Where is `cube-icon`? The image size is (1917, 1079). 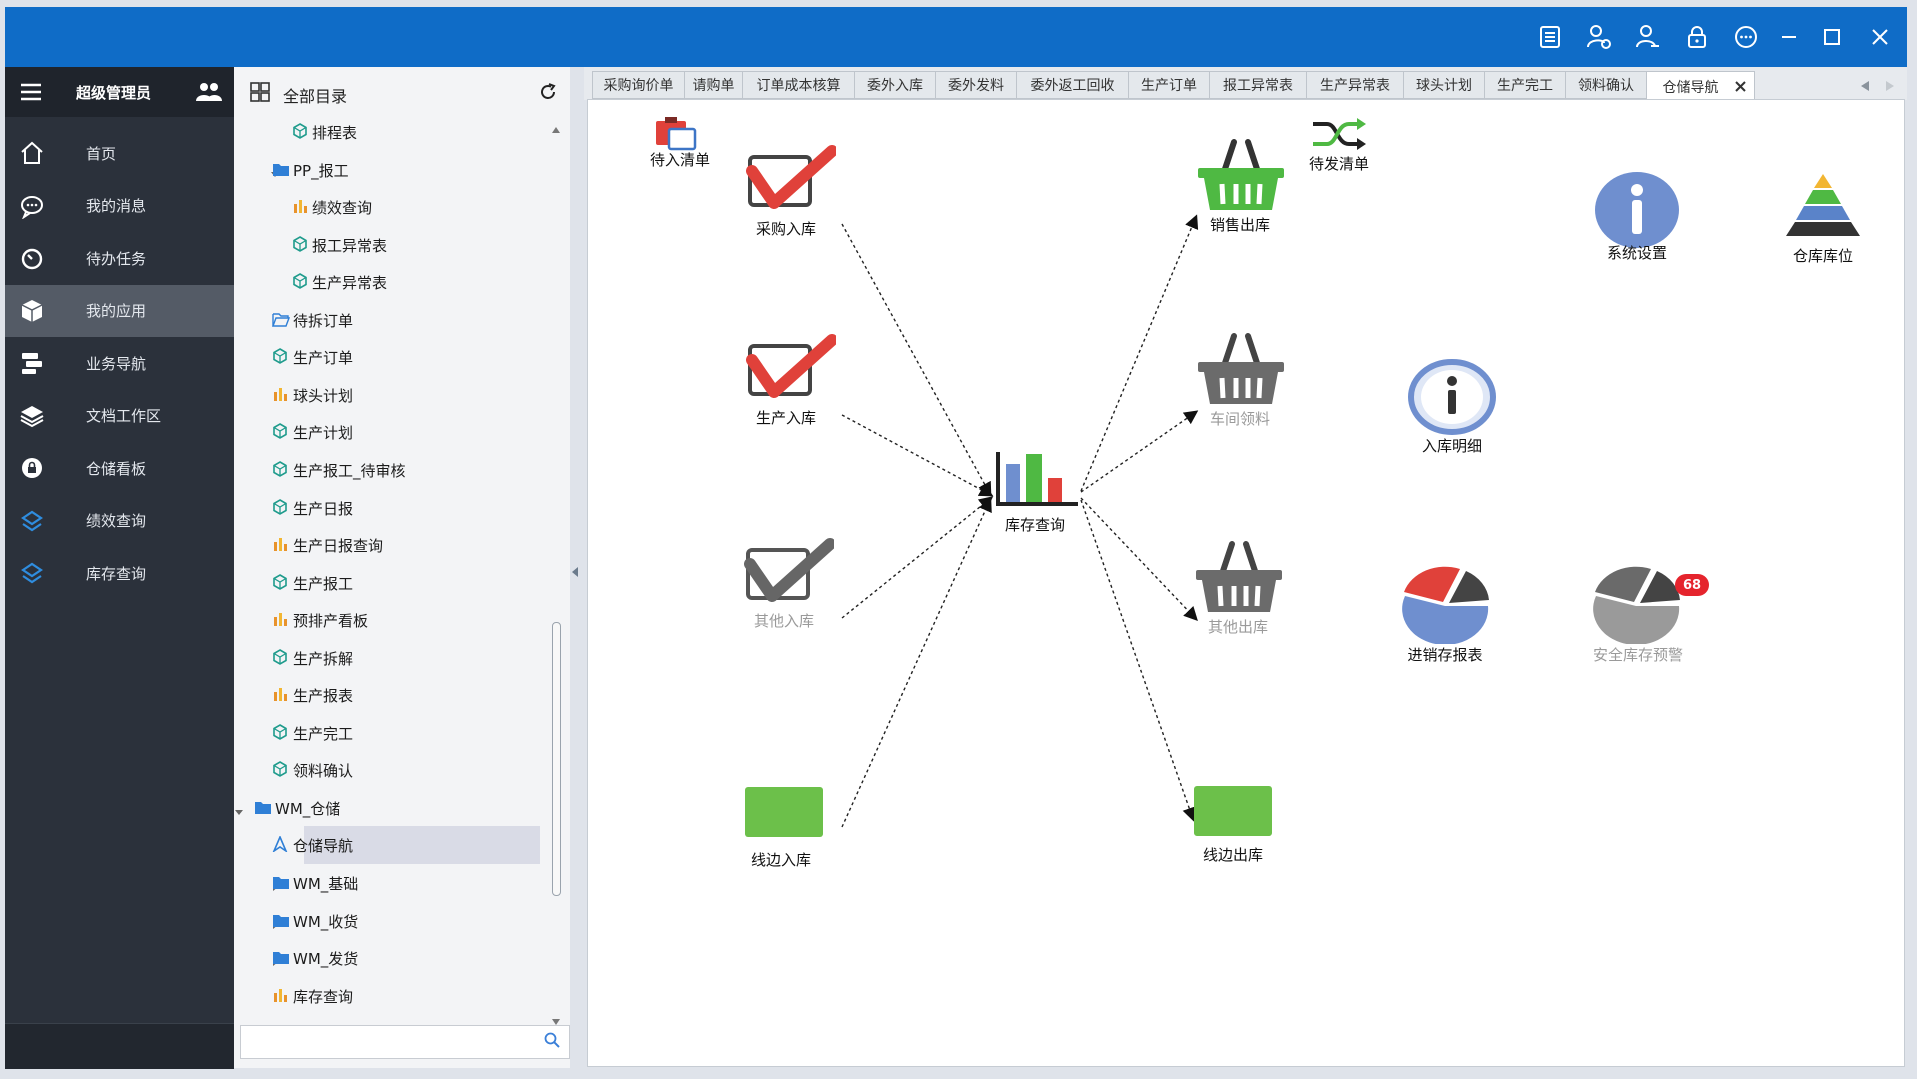
cube-icon is located at coordinates (32, 311).